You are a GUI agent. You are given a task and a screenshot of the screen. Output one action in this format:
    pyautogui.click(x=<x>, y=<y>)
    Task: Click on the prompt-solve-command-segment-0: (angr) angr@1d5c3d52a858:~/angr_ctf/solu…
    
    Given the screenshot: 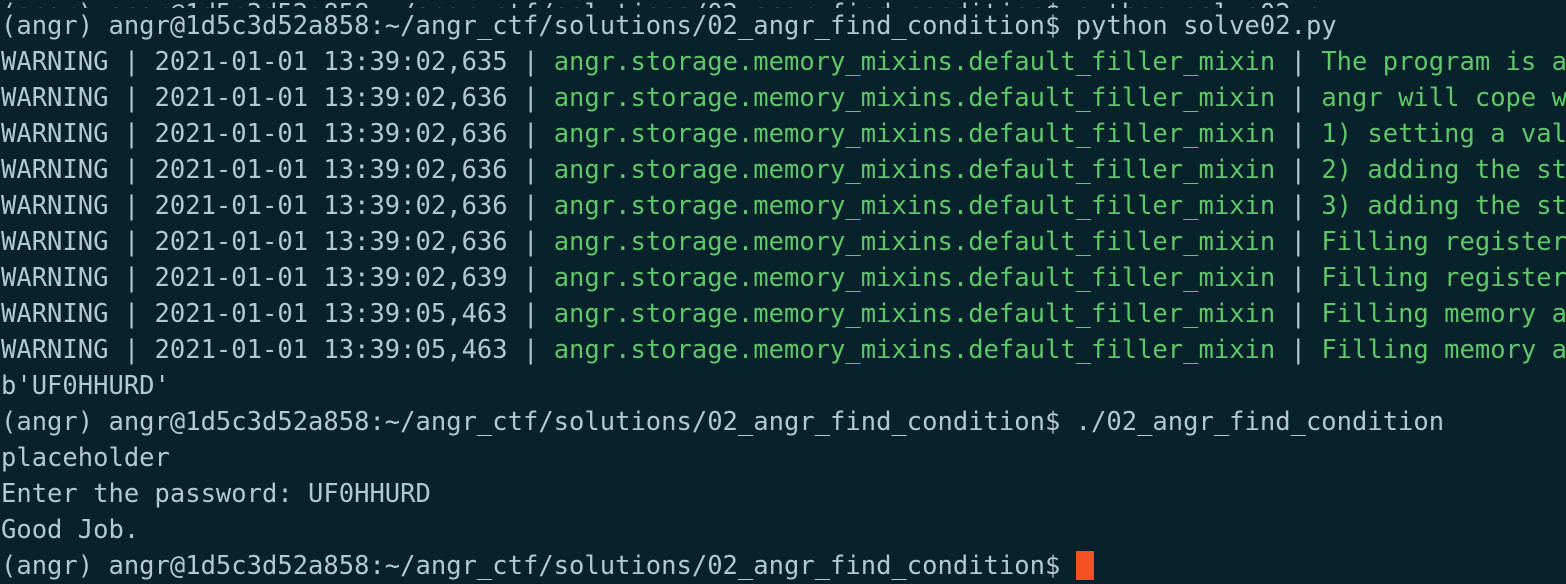 What is the action you would take?
    pyautogui.click(x=669, y=26)
    